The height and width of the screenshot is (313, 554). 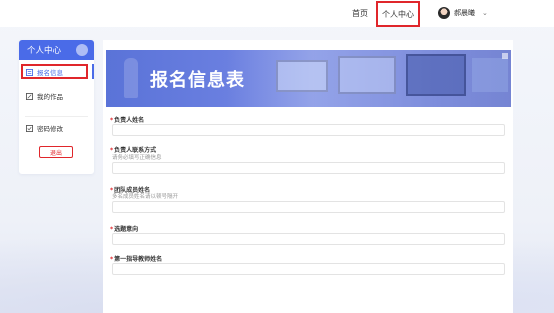 I want to click on field-hint-team-members: 多名成员姓名请以顿号隔开, so click(x=145, y=197).